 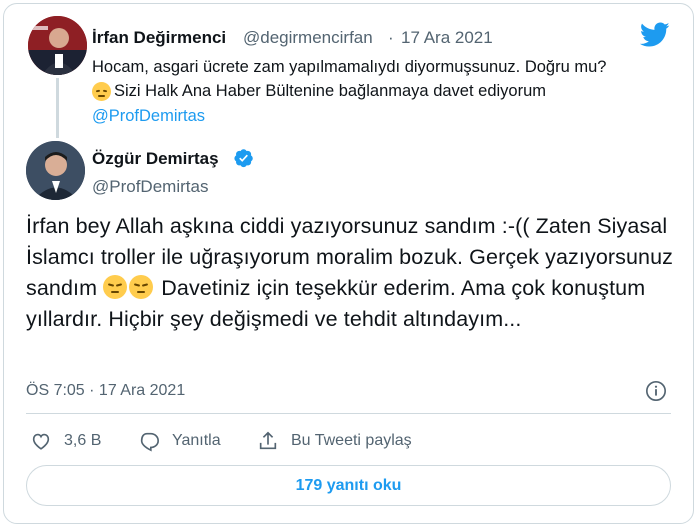 I want to click on share-label: Bu Tweeti paylaş, so click(x=351, y=440).